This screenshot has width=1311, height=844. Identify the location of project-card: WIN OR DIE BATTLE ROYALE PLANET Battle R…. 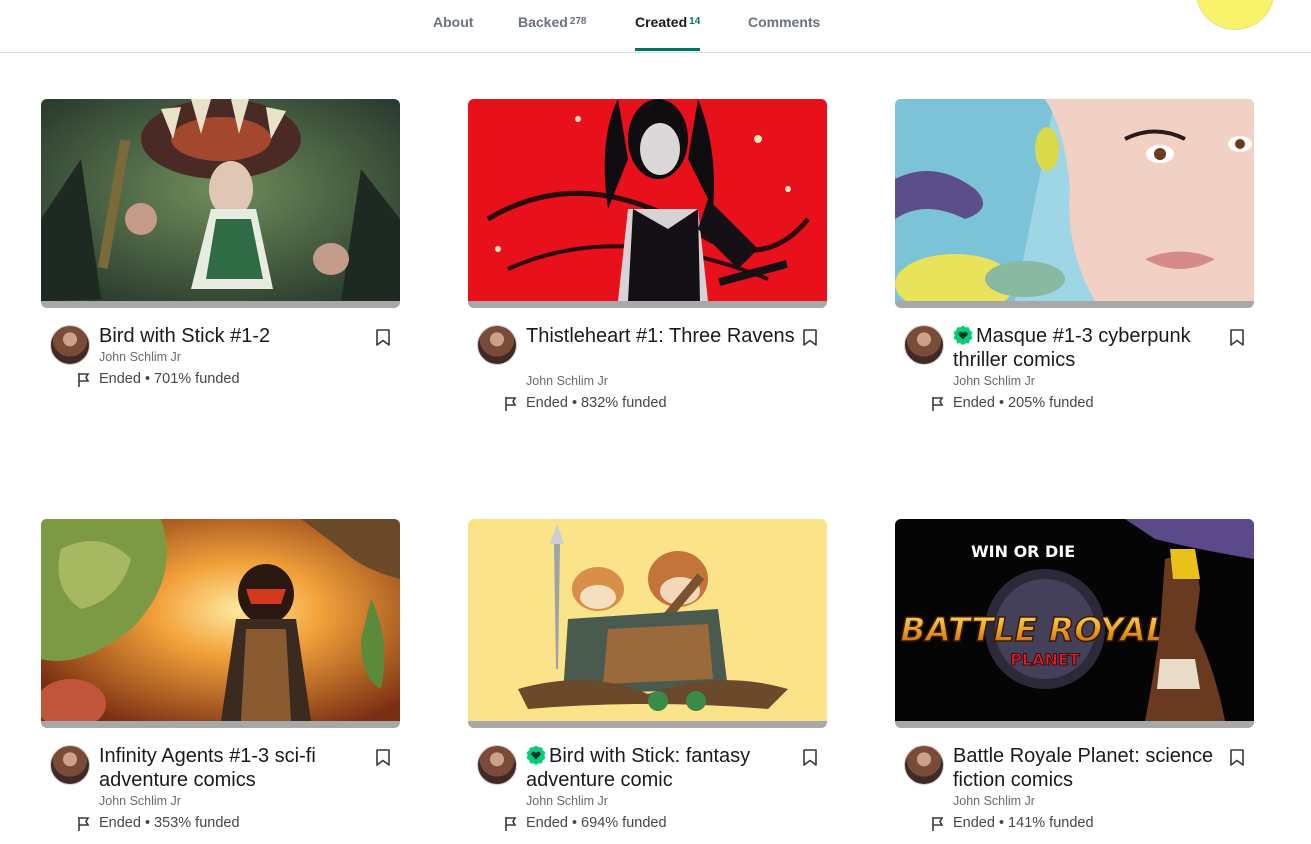
(1075, 679).